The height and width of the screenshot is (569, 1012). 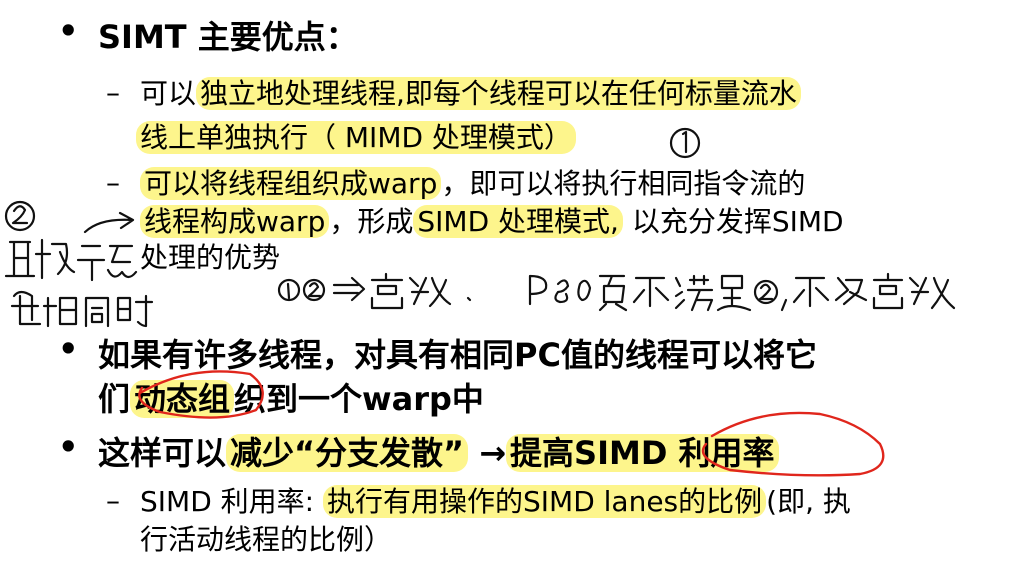 What do you see at coordinates (457, 355) in the screenshot?
I see `bullet-2-line1: 如果有许多线程，对具有相同PC值的线程可以将它` at bounding box center [457, 355].